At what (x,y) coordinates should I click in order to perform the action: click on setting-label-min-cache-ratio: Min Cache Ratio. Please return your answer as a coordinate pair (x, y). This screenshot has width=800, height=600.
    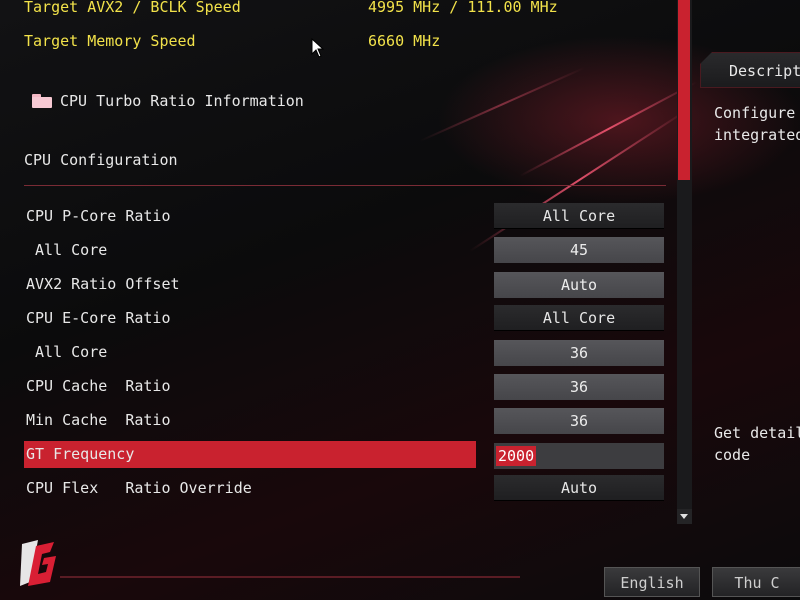
    Looking at the image, I should click on (98, 420).